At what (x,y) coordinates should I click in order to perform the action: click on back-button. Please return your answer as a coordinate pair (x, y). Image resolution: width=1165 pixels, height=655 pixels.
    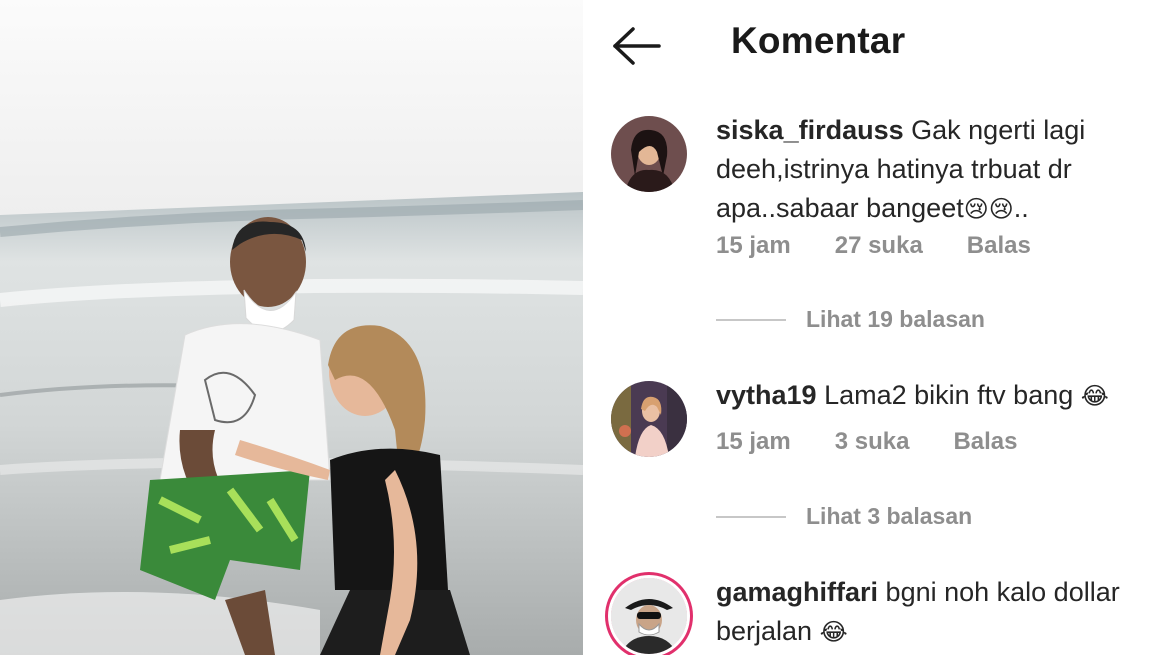
    Looking at the image, I should click on (637, 46).